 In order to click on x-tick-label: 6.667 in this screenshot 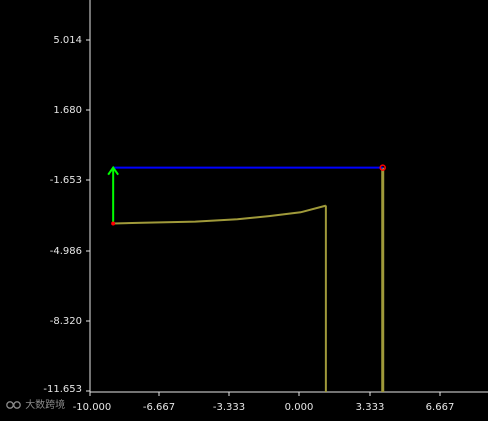, I will do `click(440, 407)`.